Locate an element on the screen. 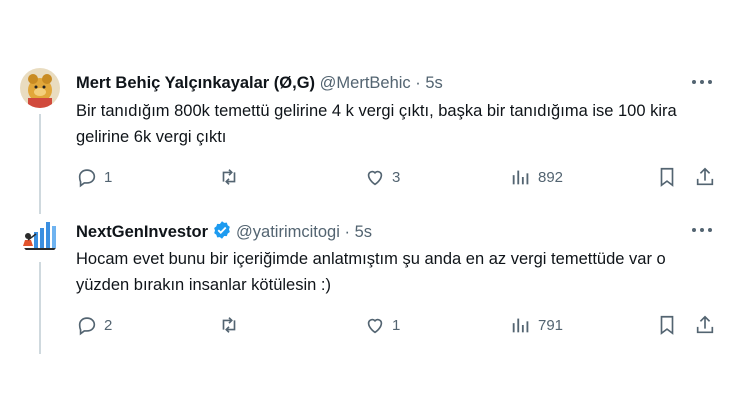 This screenshot has width=730, height=420. like-count: 1 is located at coordinates (396, 325).